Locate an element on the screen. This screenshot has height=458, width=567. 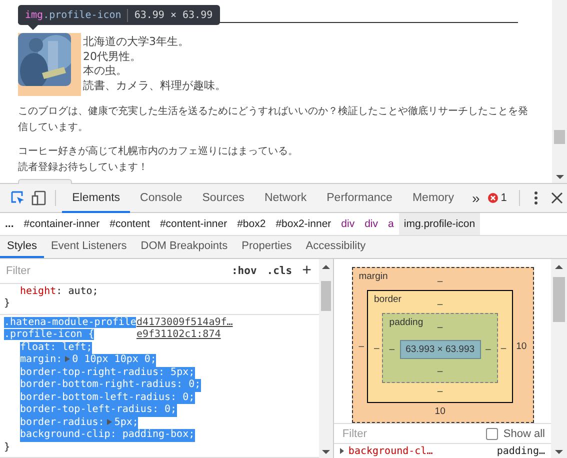
panel-tab: Accessibility is located at coordinates (335, 247).